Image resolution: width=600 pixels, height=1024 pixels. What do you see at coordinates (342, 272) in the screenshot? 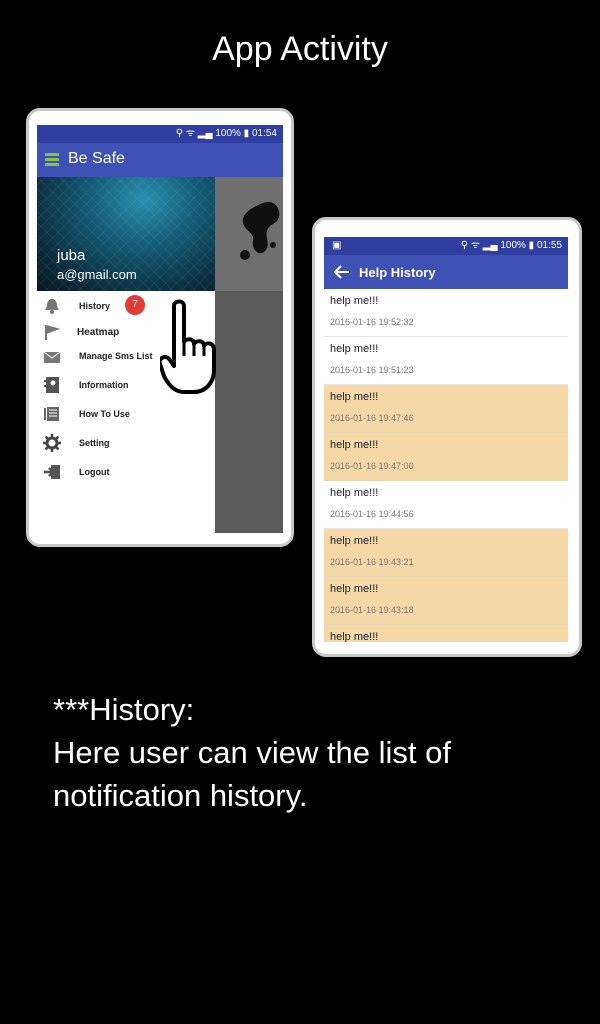
I see `back-arrow-icon` at bounding box center [342, 272].